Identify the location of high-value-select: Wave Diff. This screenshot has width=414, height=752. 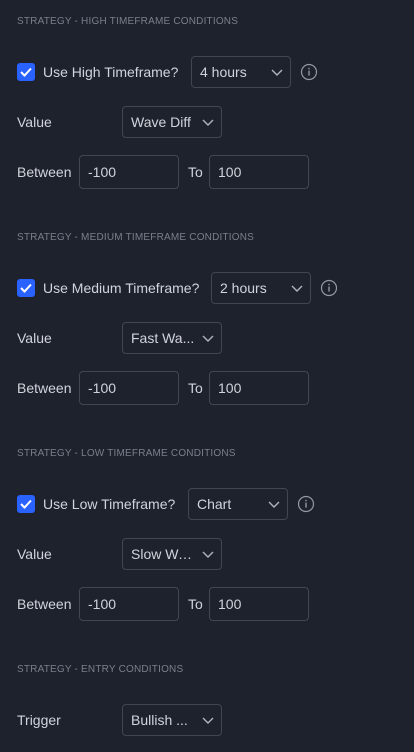
(172, 122).